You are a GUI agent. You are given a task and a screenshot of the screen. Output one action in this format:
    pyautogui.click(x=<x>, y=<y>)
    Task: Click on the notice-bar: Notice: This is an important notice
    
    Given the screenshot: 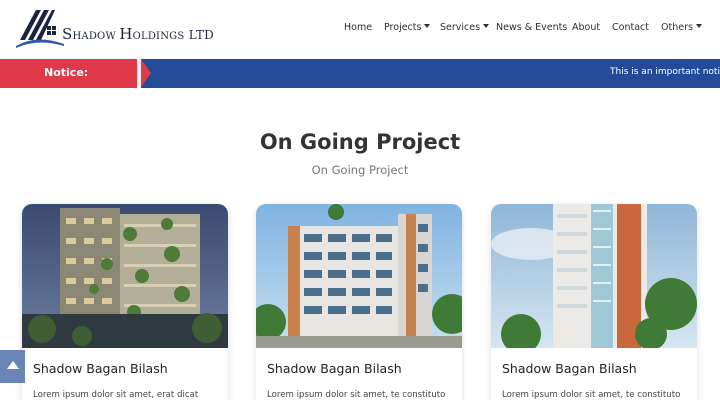 What is the action you would take?
    pyautogui.click(x=360, y=73)
    